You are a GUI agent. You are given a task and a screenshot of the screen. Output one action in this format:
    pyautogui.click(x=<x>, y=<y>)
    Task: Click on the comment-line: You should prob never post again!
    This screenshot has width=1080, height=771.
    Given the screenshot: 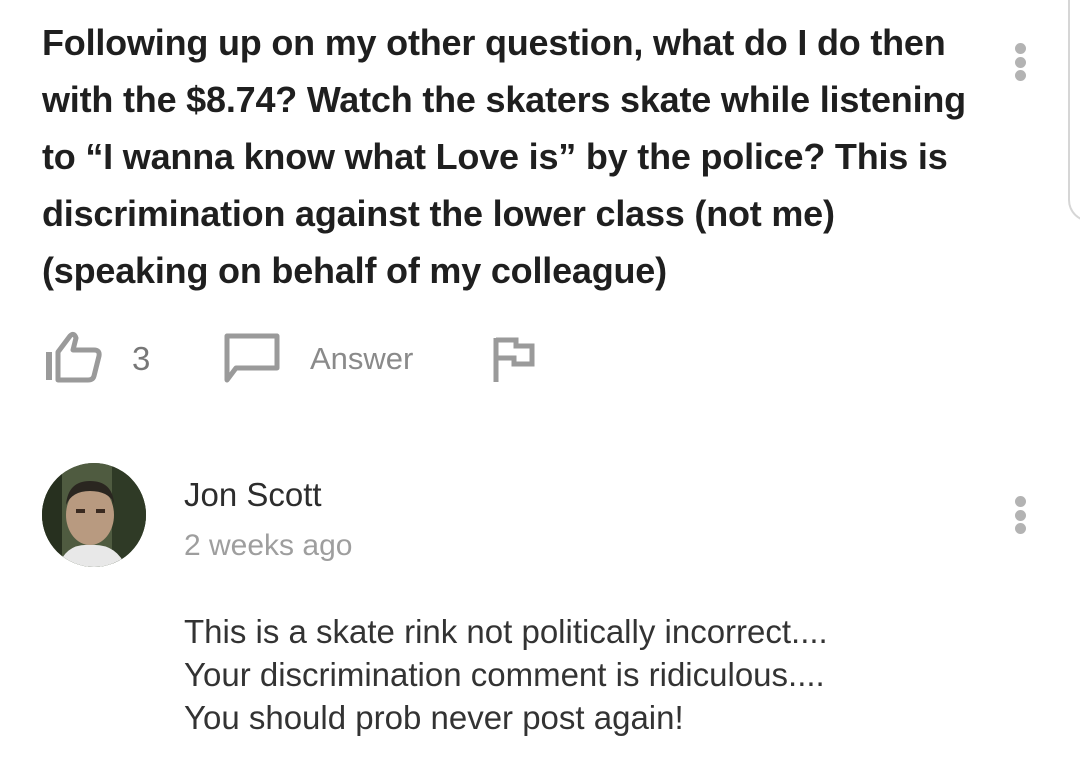 What is the action you would take?
    pyautogui.click(x=434, y=717)
    